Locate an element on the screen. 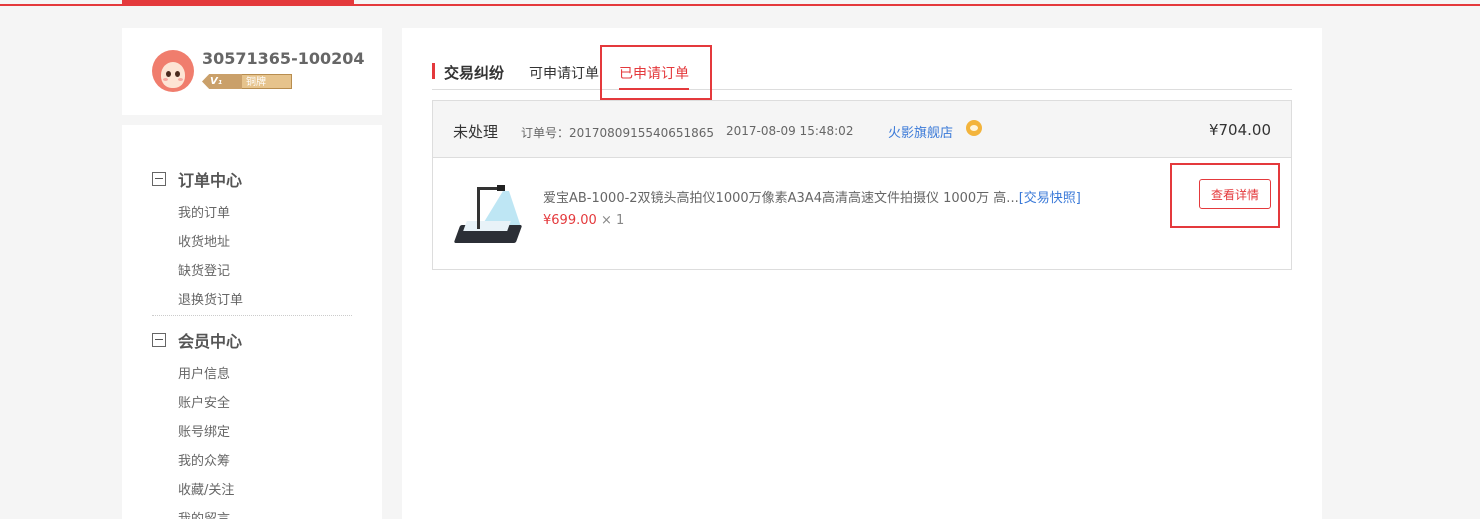 Image resolution: width=1480 pixels, height=519 pixels. highlight-box-button is located at coordinates (1225, 195).